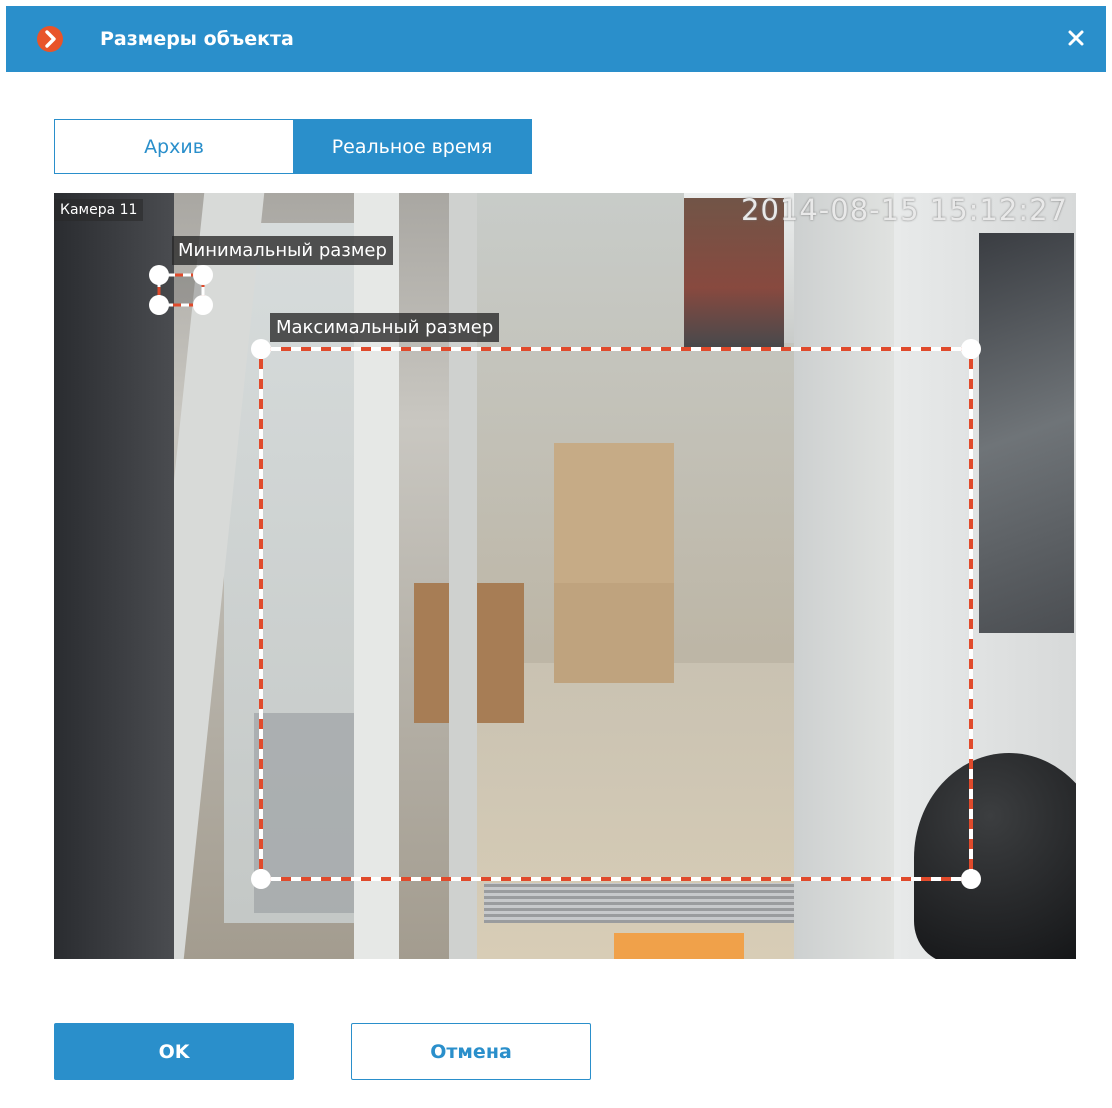  I want to click on app-logo-icon, so click(50, 39).